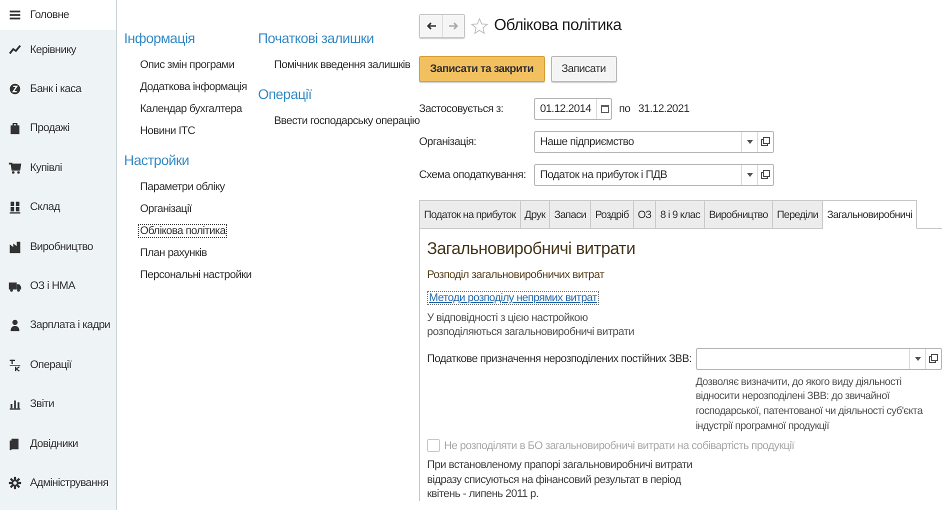 This screenshot has width=944, height=510. Describe the element at coordinates (58, 50) in the screenshot. I see `sidebar-item: Керівнику` at that location.